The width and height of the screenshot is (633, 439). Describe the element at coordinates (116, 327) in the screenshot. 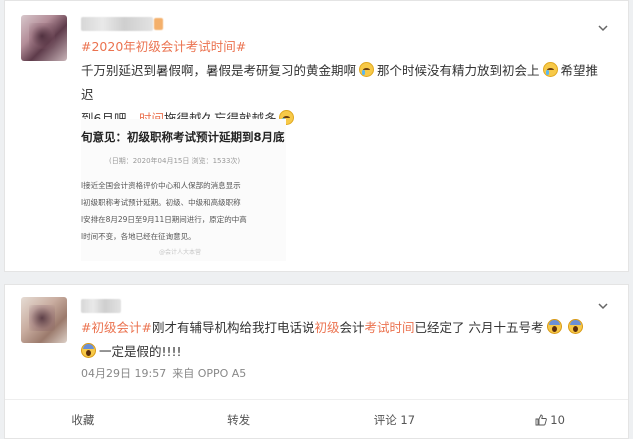

I see `topic-link: #初级会计#` at that location.